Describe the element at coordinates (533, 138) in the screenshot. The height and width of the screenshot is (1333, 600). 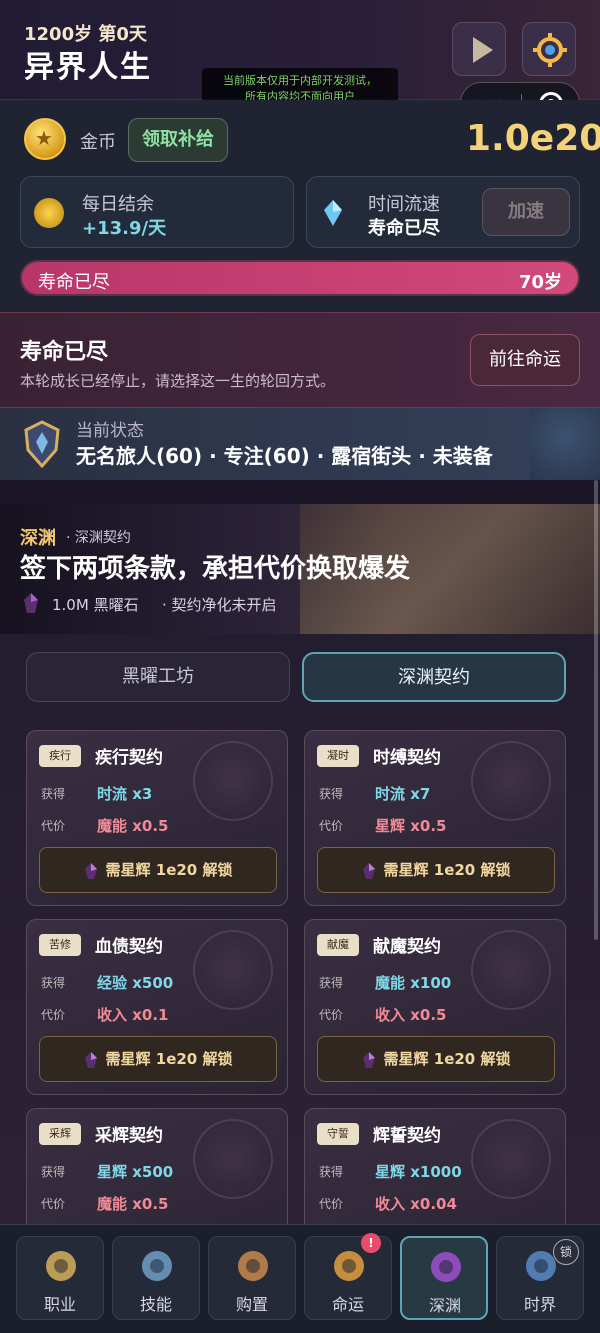
I see `coin-value: 1.0e20` at that location.